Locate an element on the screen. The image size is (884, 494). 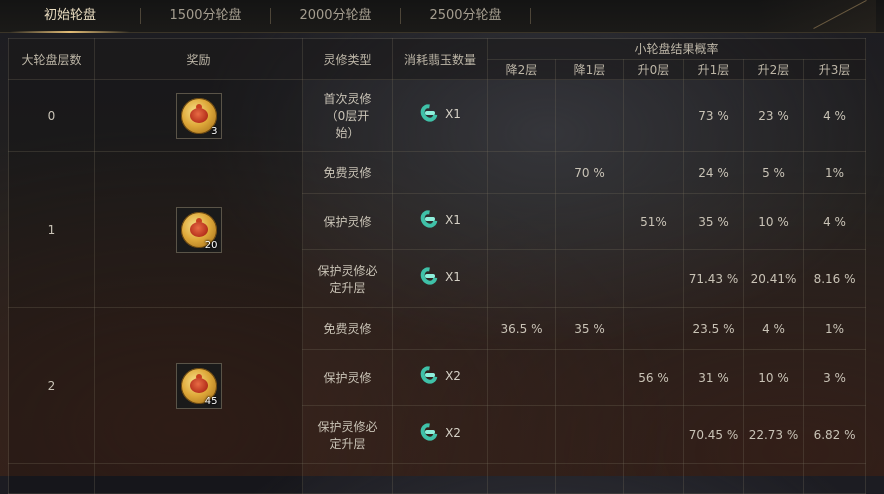
reward-count: 20 is located at coordinates (211, 245).